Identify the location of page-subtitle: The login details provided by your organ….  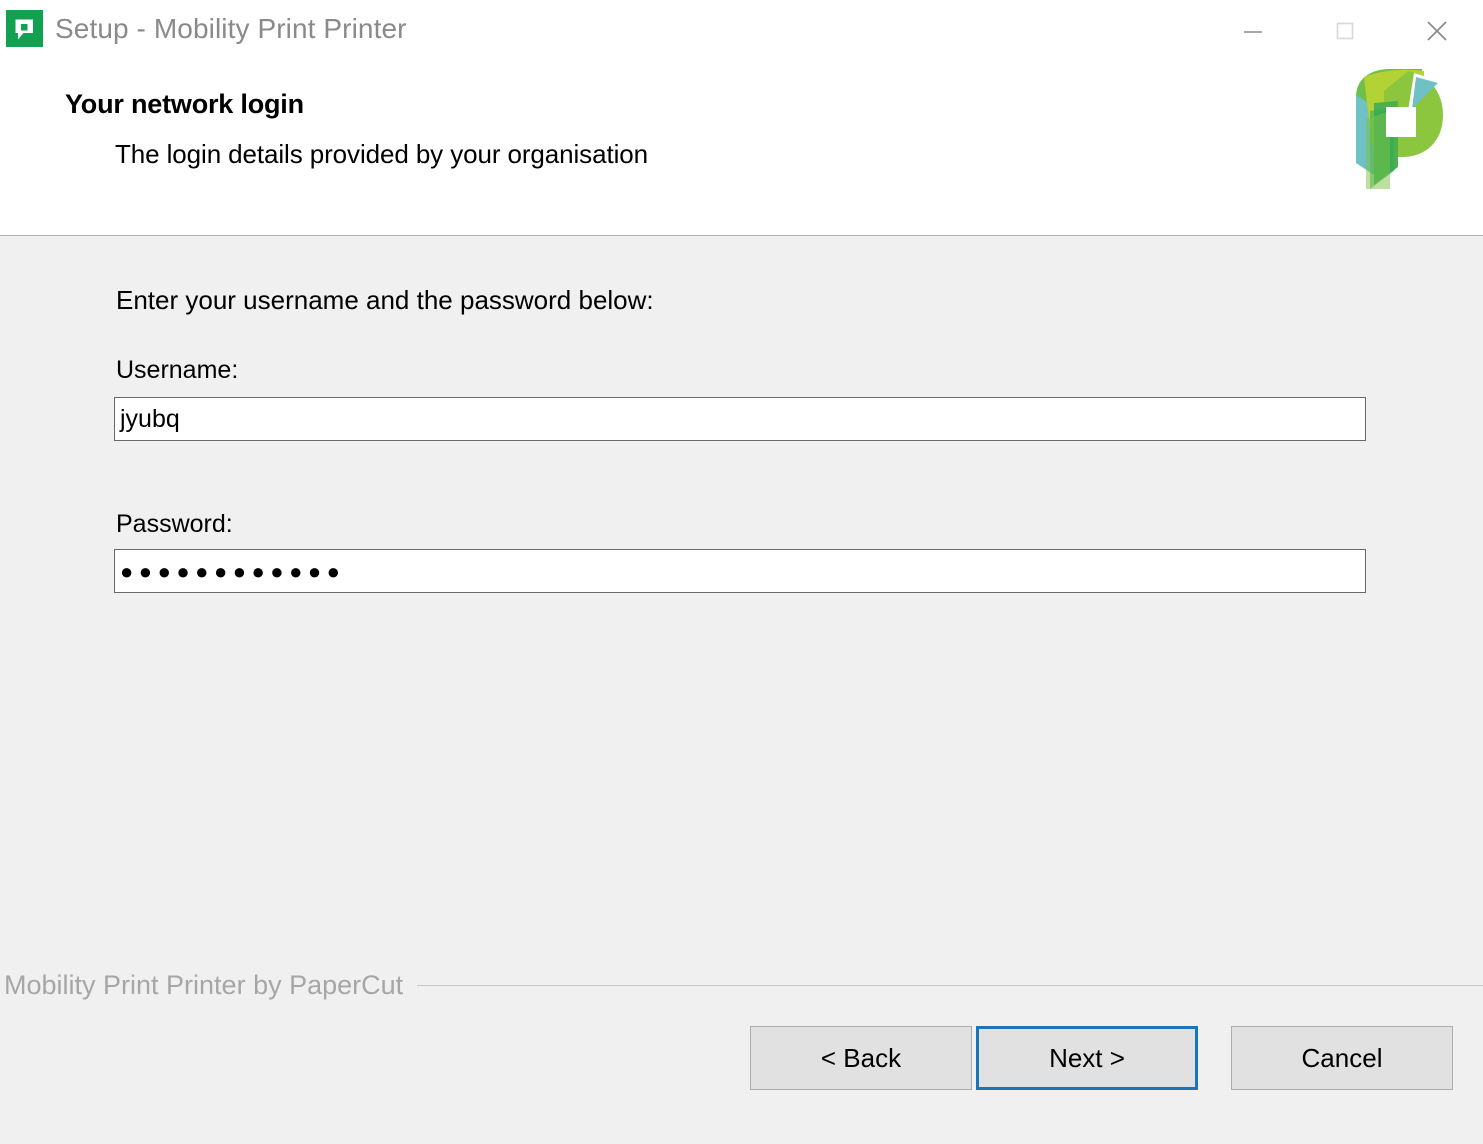
(381, 154).